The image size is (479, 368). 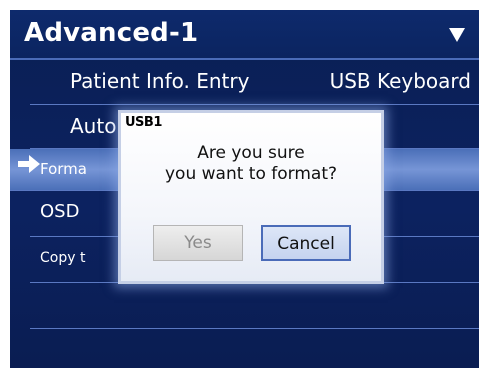 What do you see at coordinates (63, 258) in the screenshot?
I see `menu-item-label: Copy t` at bounding box center [63, 258].